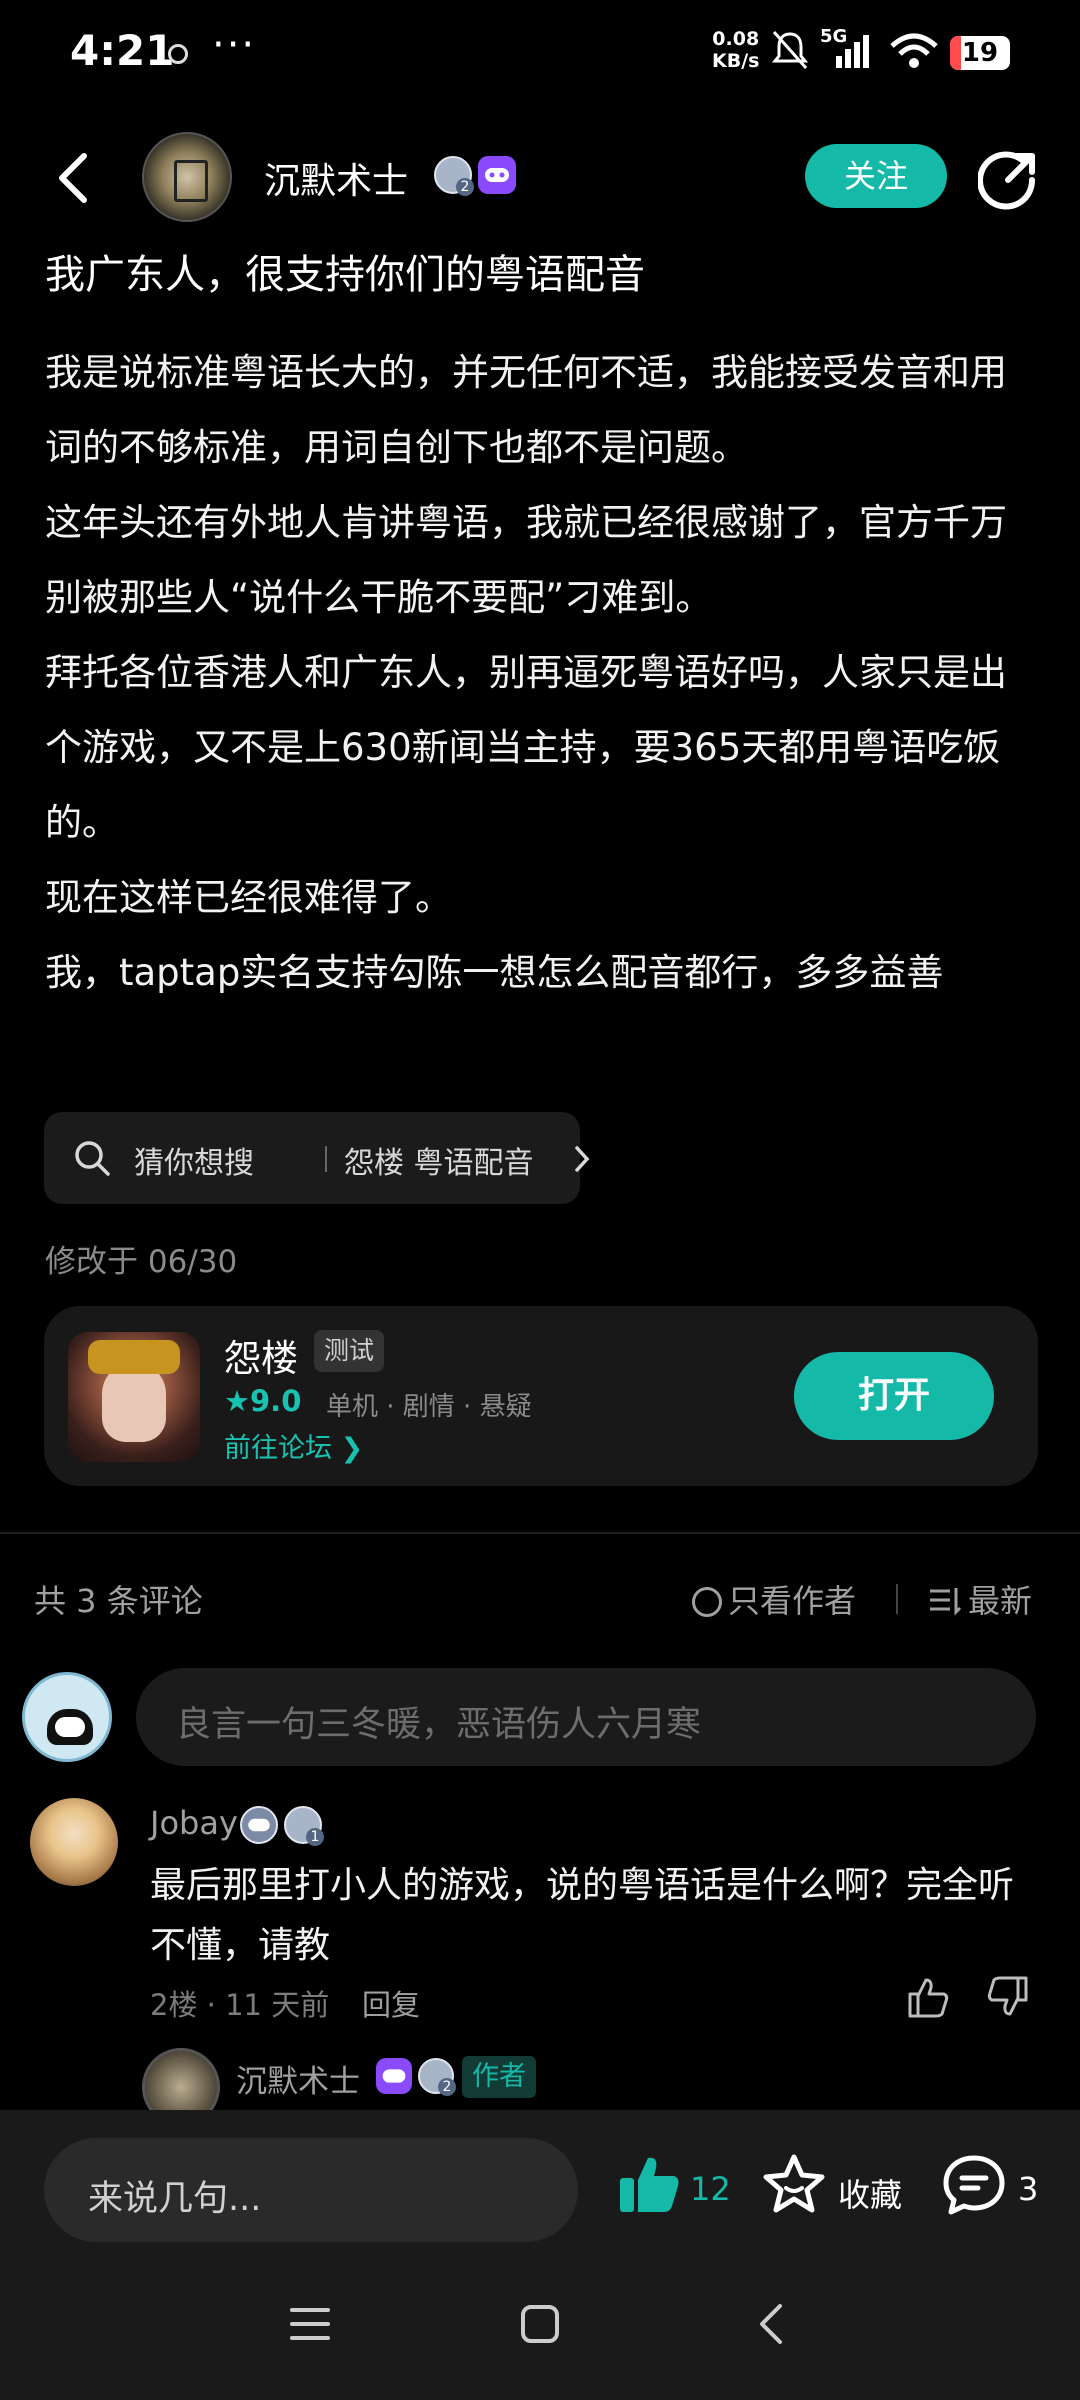 The height and width of the screenshot is (2400, 1080). I want to click on net-speed: 0.08 KB/s, so click(735, 50).